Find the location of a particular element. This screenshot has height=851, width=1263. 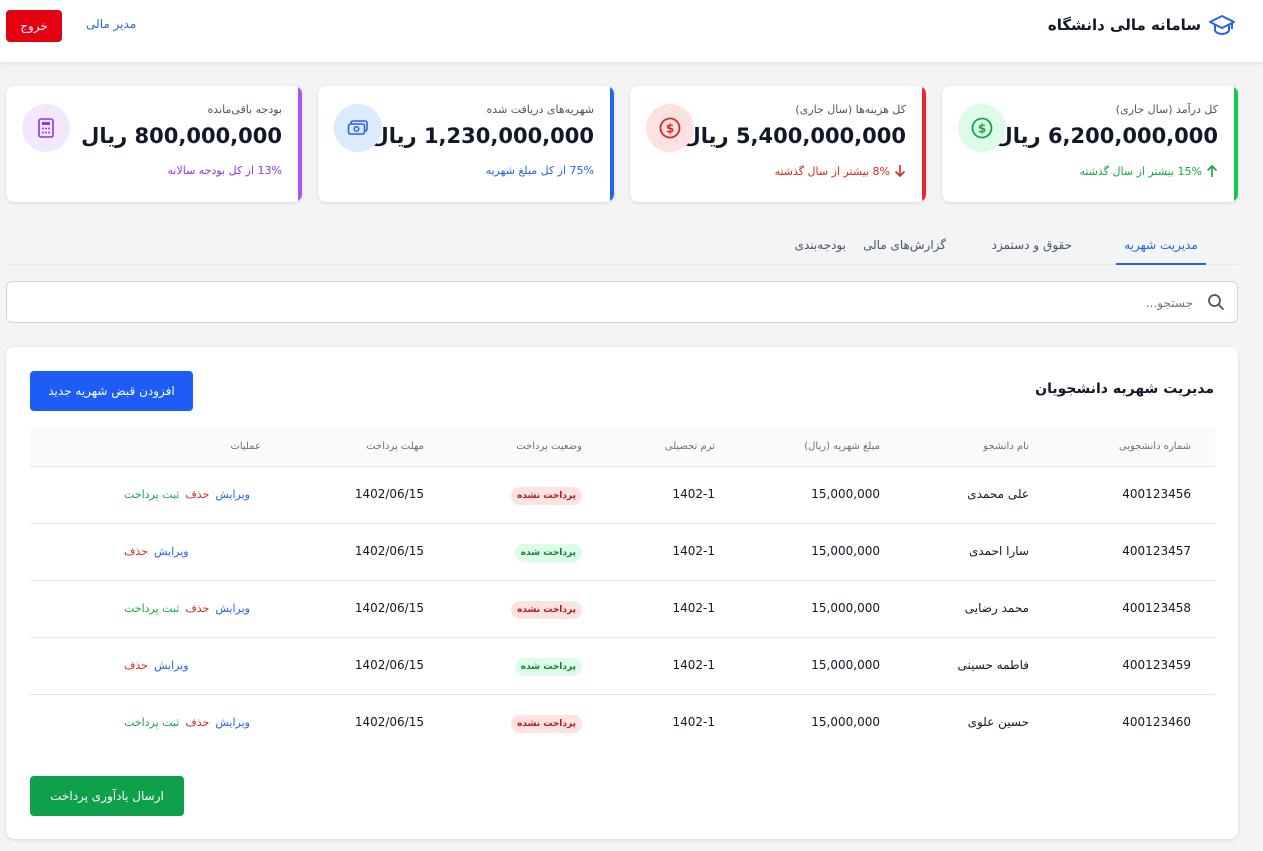

stat-sub: 15% بیشتر از سال گذشته is located at coordinates (1149, 171).